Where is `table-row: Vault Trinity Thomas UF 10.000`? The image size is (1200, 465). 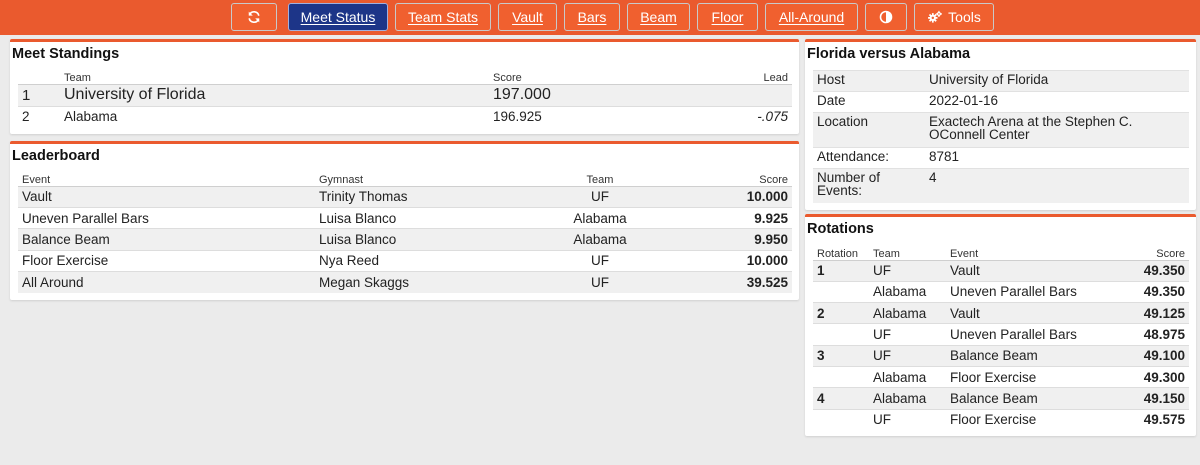
table-row: Vault Trinity Thomas UF 10.000 is located at coordinates (405, 196).